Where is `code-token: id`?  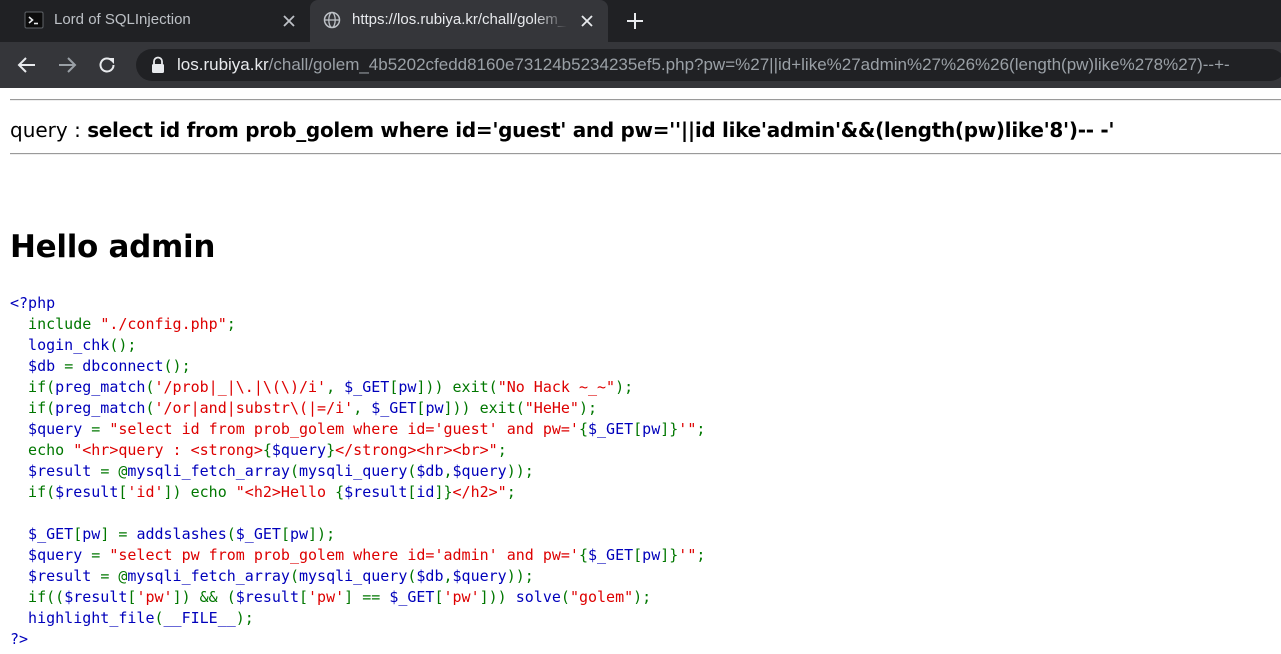 code-token: id is located at coordinates (425, 492).